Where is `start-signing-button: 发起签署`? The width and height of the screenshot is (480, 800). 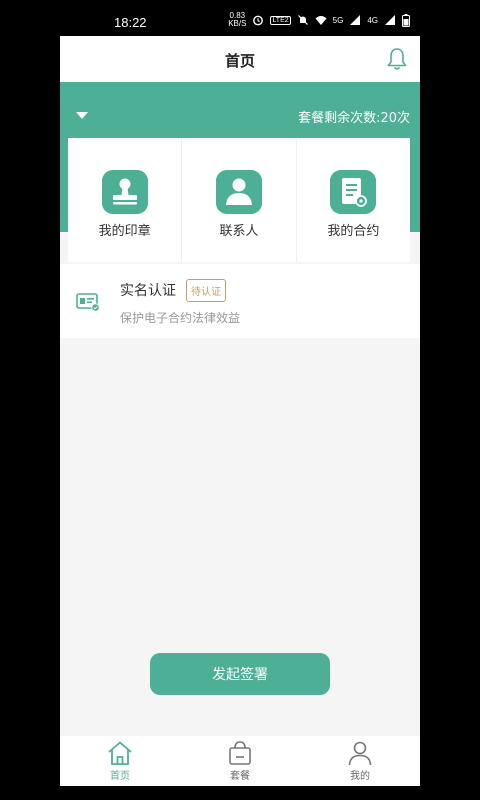 start-signing-button: 发起签署 is located at coordinates (240, 674).